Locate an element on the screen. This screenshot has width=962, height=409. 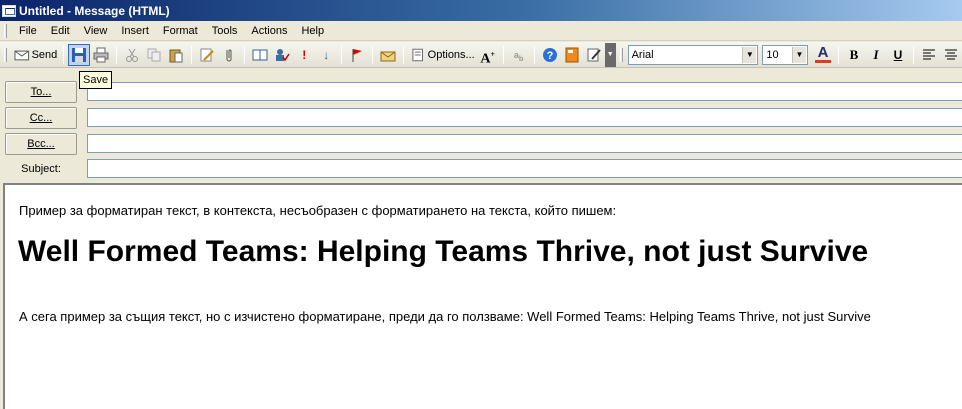
cut-button is located at coordinates (132, 55).